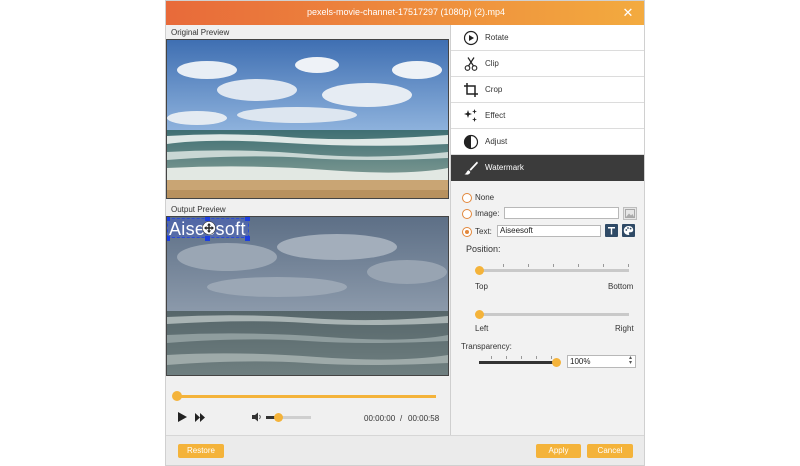 This screenshot has width=800, height=466. I want to click on watermark-overlay: Aiseesoft, so click(208, 228).